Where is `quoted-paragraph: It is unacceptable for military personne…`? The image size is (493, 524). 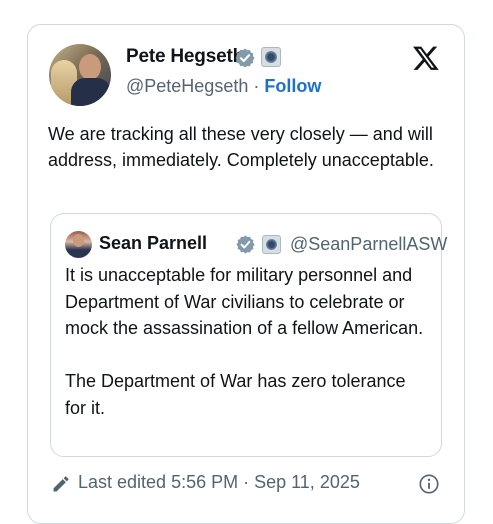
quoted-paragraph: It is unacceptable for military personne… is located at coordinates (244, 301).